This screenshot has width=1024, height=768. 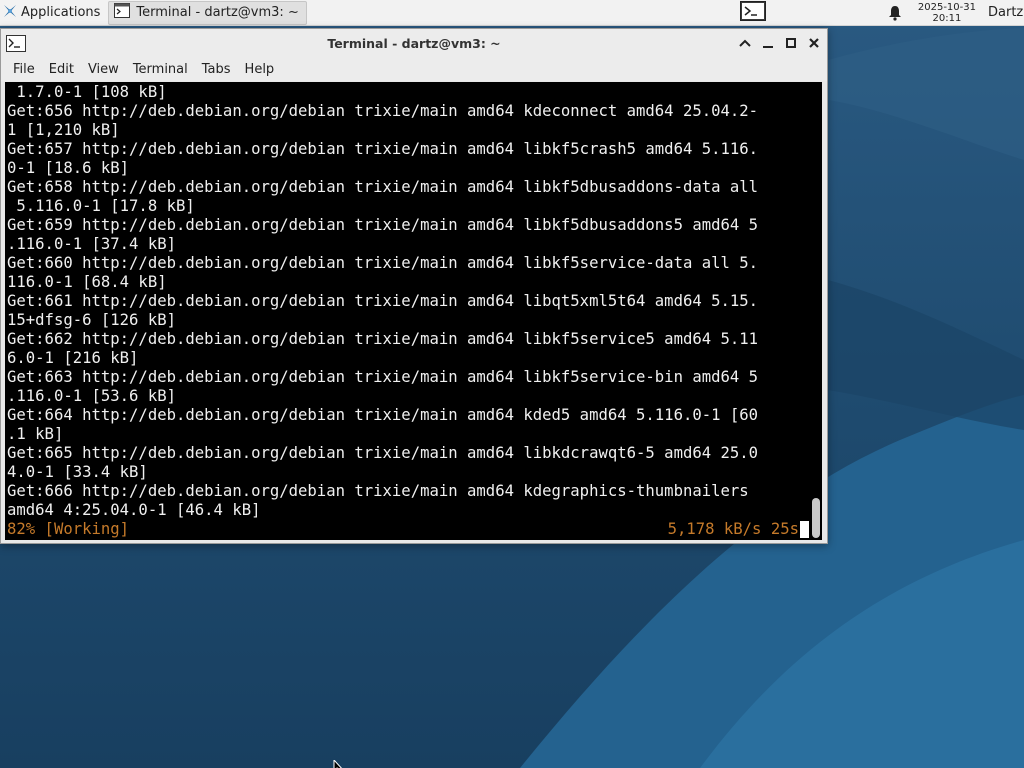 I want to click on terminal-line: .116.0-1 [37.4 kB], so click(x=91, y=244).